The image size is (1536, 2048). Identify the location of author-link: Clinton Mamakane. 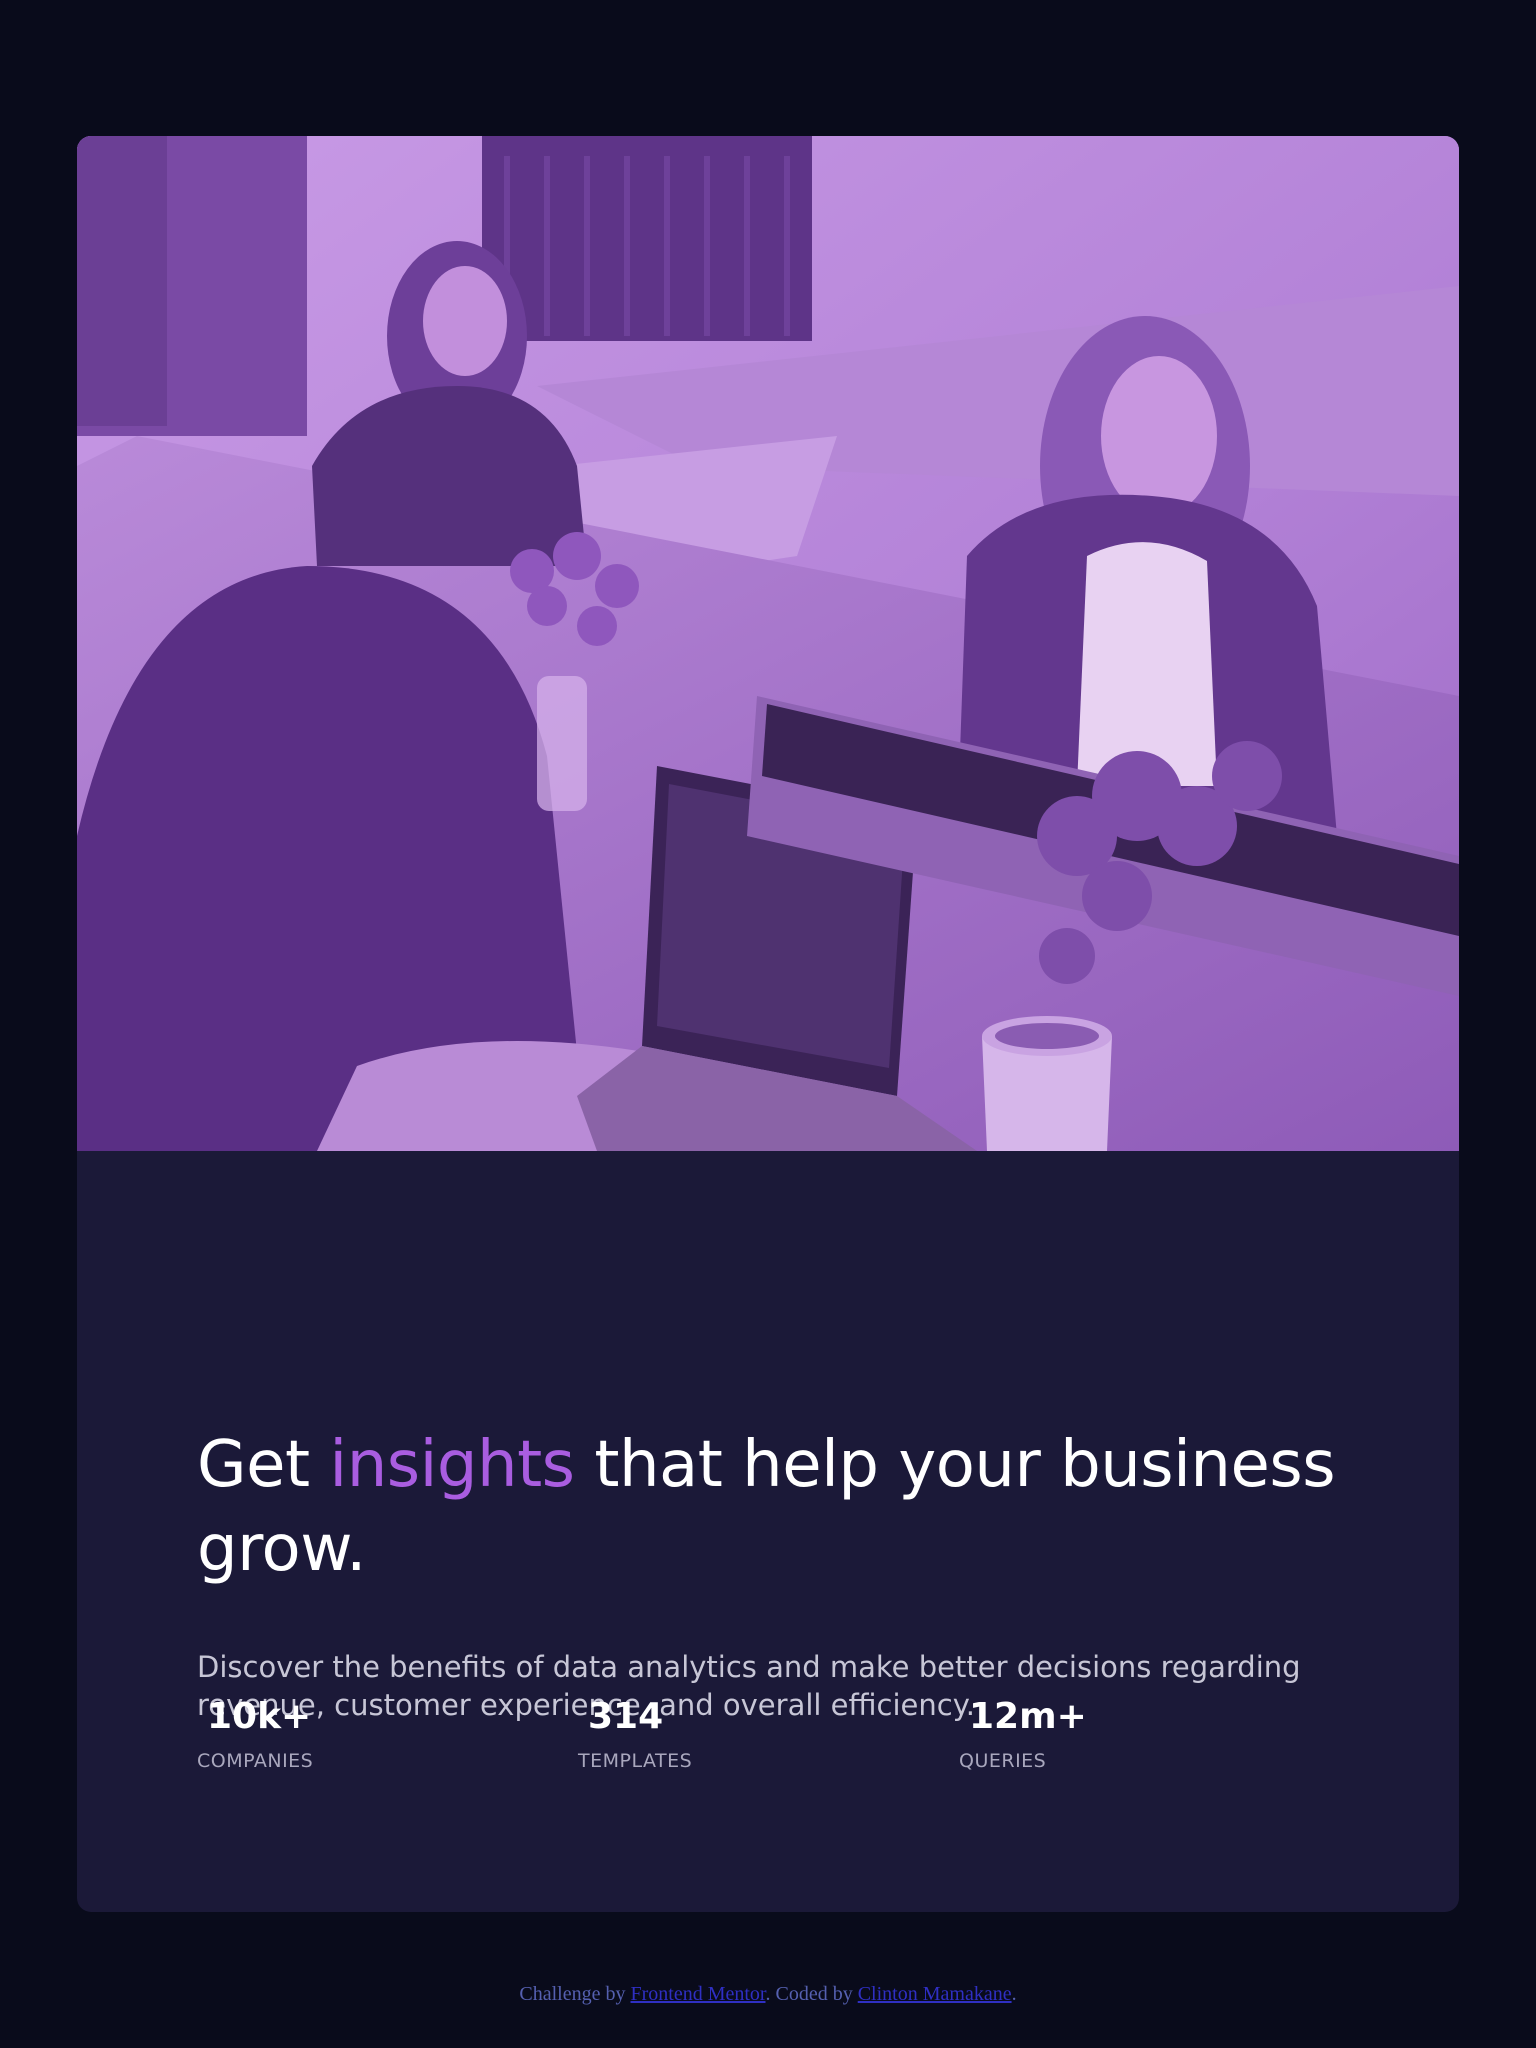
(935, 1994).